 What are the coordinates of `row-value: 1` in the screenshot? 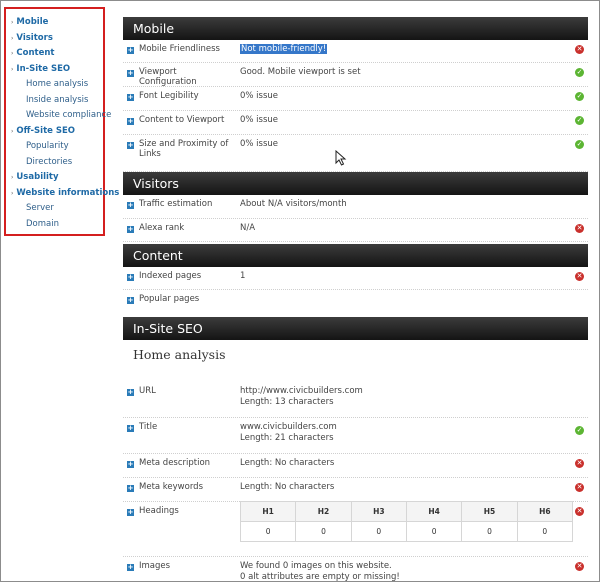 It's located at (243, 276).